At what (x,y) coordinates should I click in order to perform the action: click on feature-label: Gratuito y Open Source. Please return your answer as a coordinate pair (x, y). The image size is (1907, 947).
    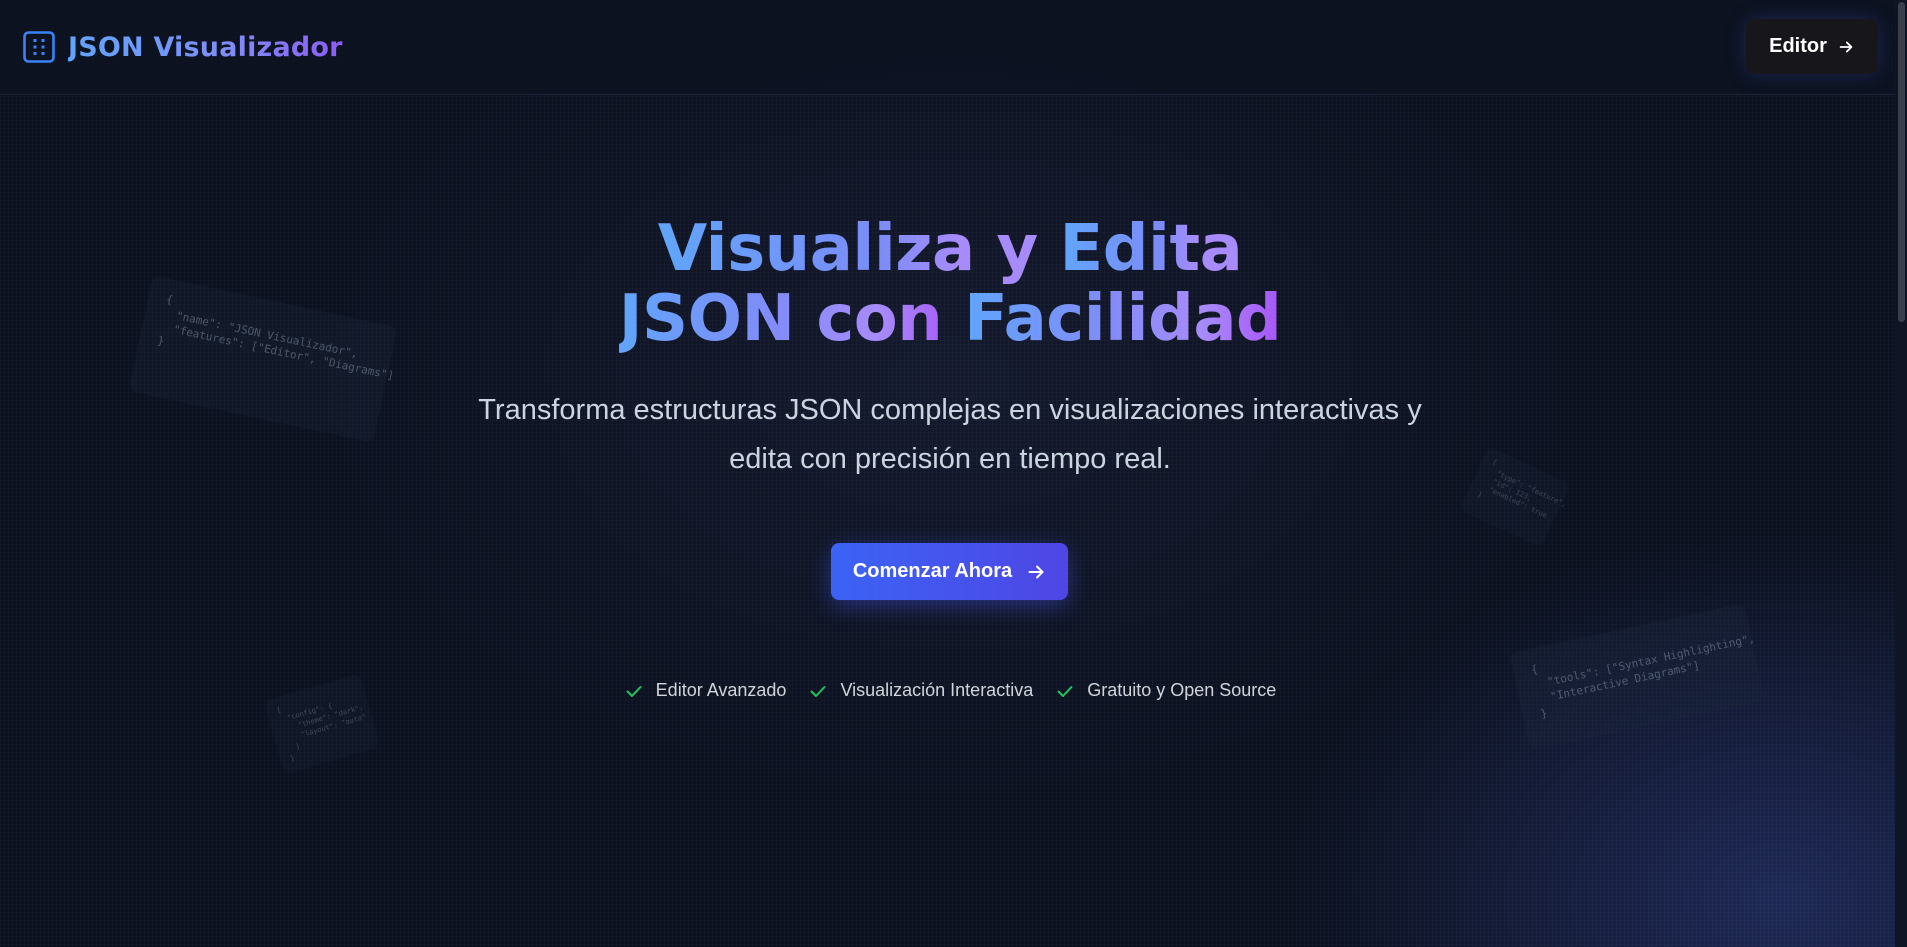
    Looking at the image, I should click on (1182, 690).